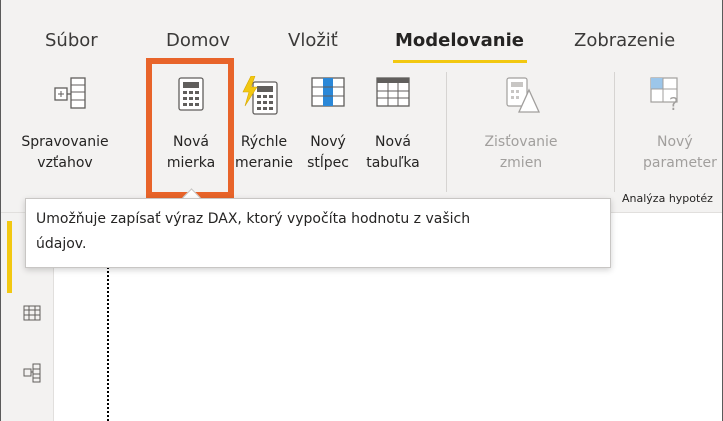 The height and width of the screenshot is (421, 723). What do you see at coordinates (675, 142) in the screenshot?
I see `new-parameter-label-1: Nový` at bounding box center [675, 142].